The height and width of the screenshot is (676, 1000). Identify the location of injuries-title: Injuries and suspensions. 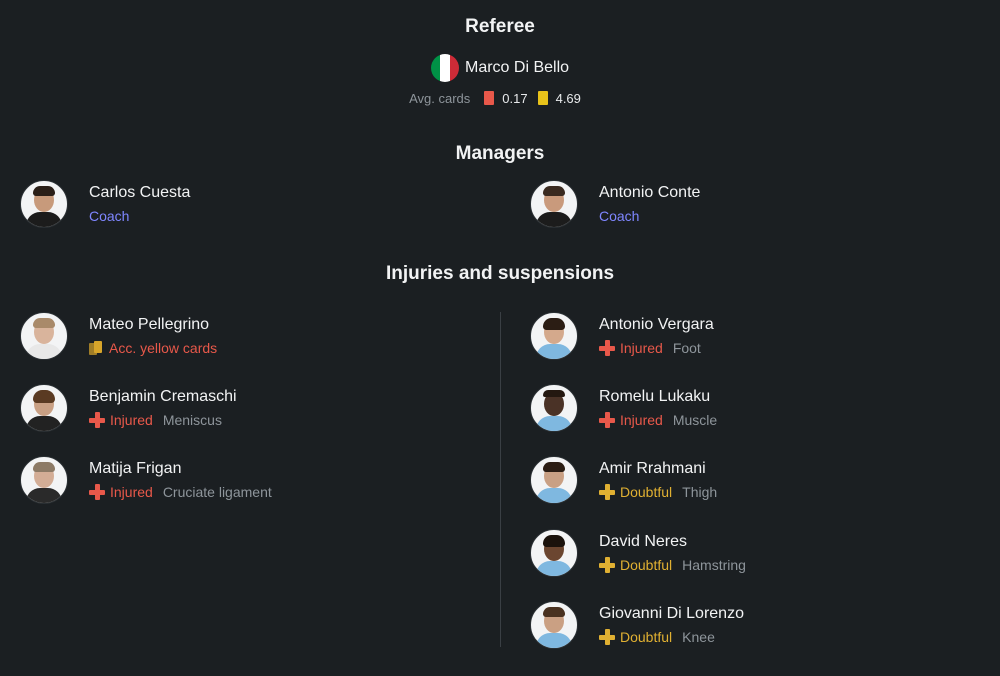
(500, 273).